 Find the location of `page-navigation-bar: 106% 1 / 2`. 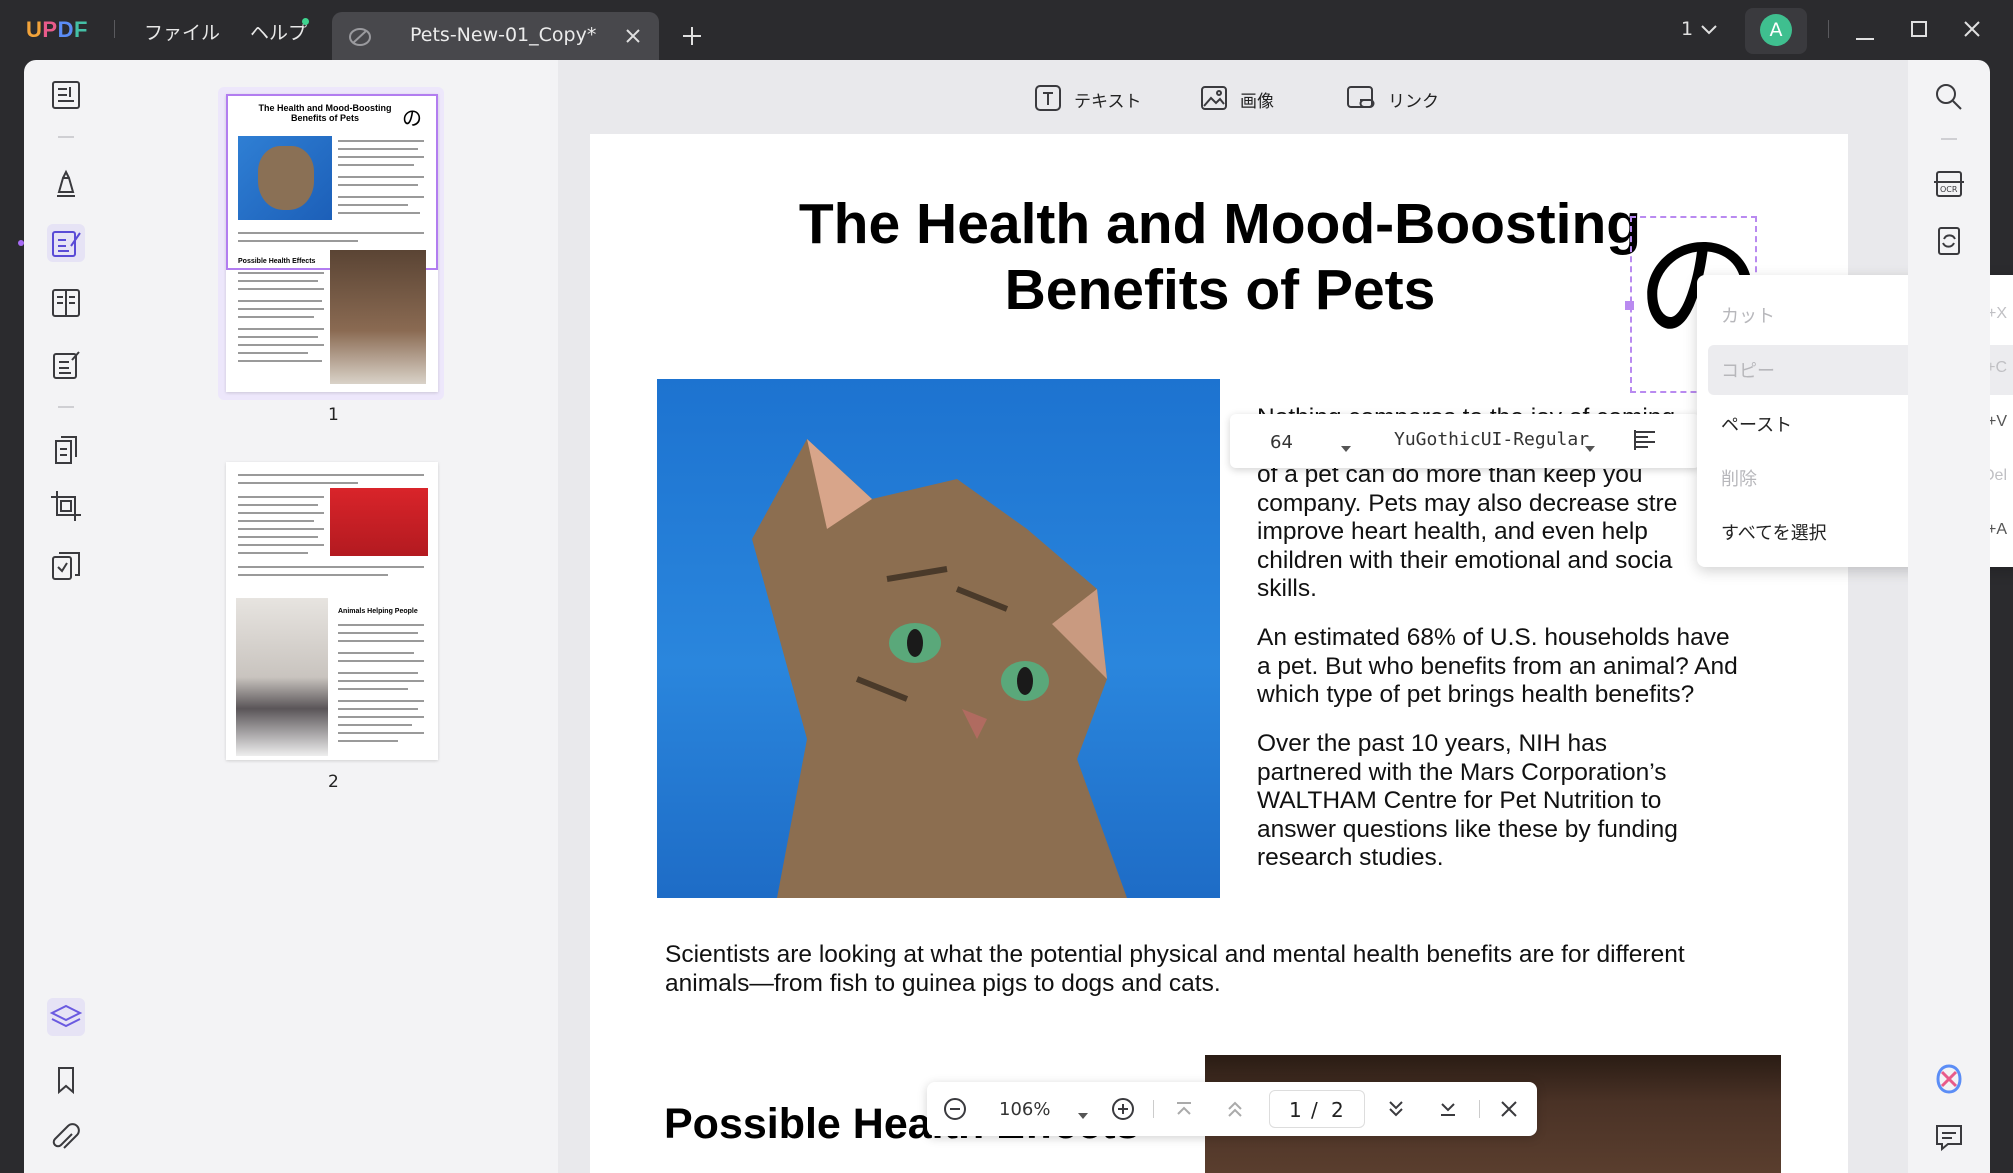

page-navigation-bar: 106% 1 / 2 is located at coordinates (1232, 1109).